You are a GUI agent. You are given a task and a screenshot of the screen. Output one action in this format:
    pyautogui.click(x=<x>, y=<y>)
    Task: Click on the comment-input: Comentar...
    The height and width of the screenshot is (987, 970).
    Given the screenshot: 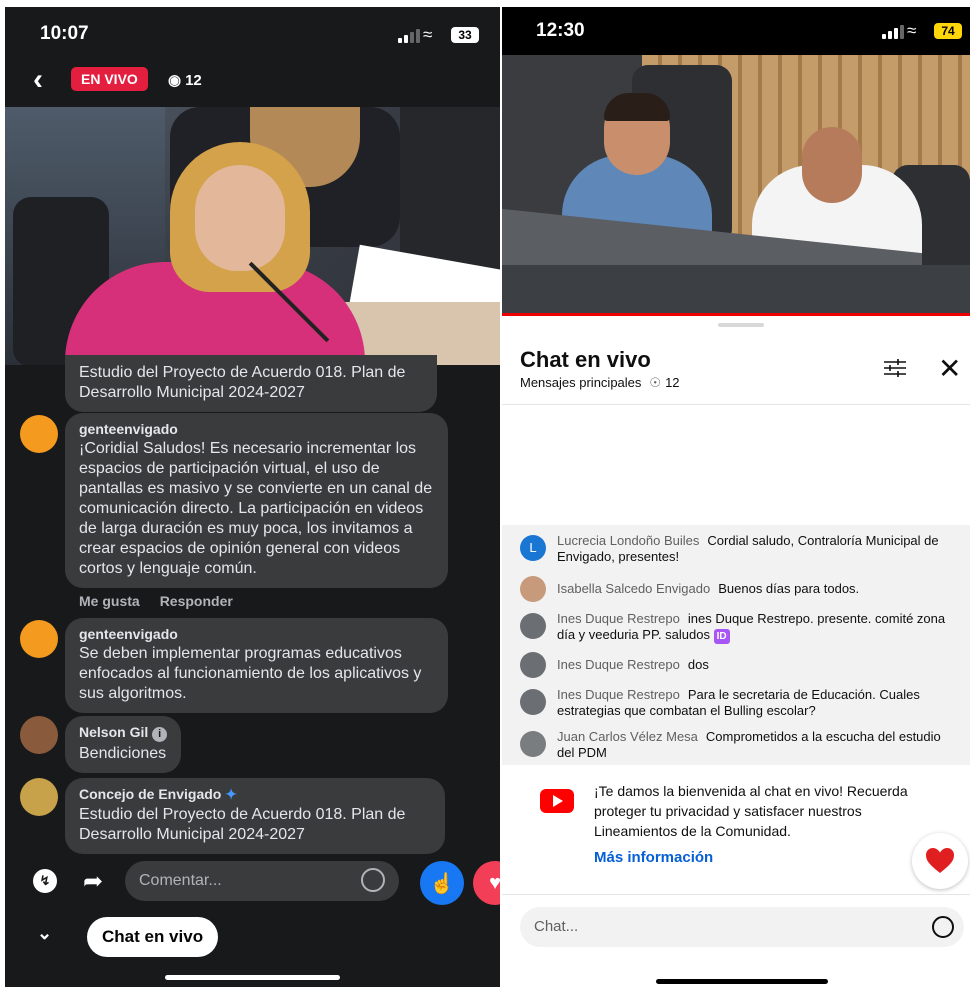 What is the action you would take?
    pyautogui.click(x=262, y=881)
    